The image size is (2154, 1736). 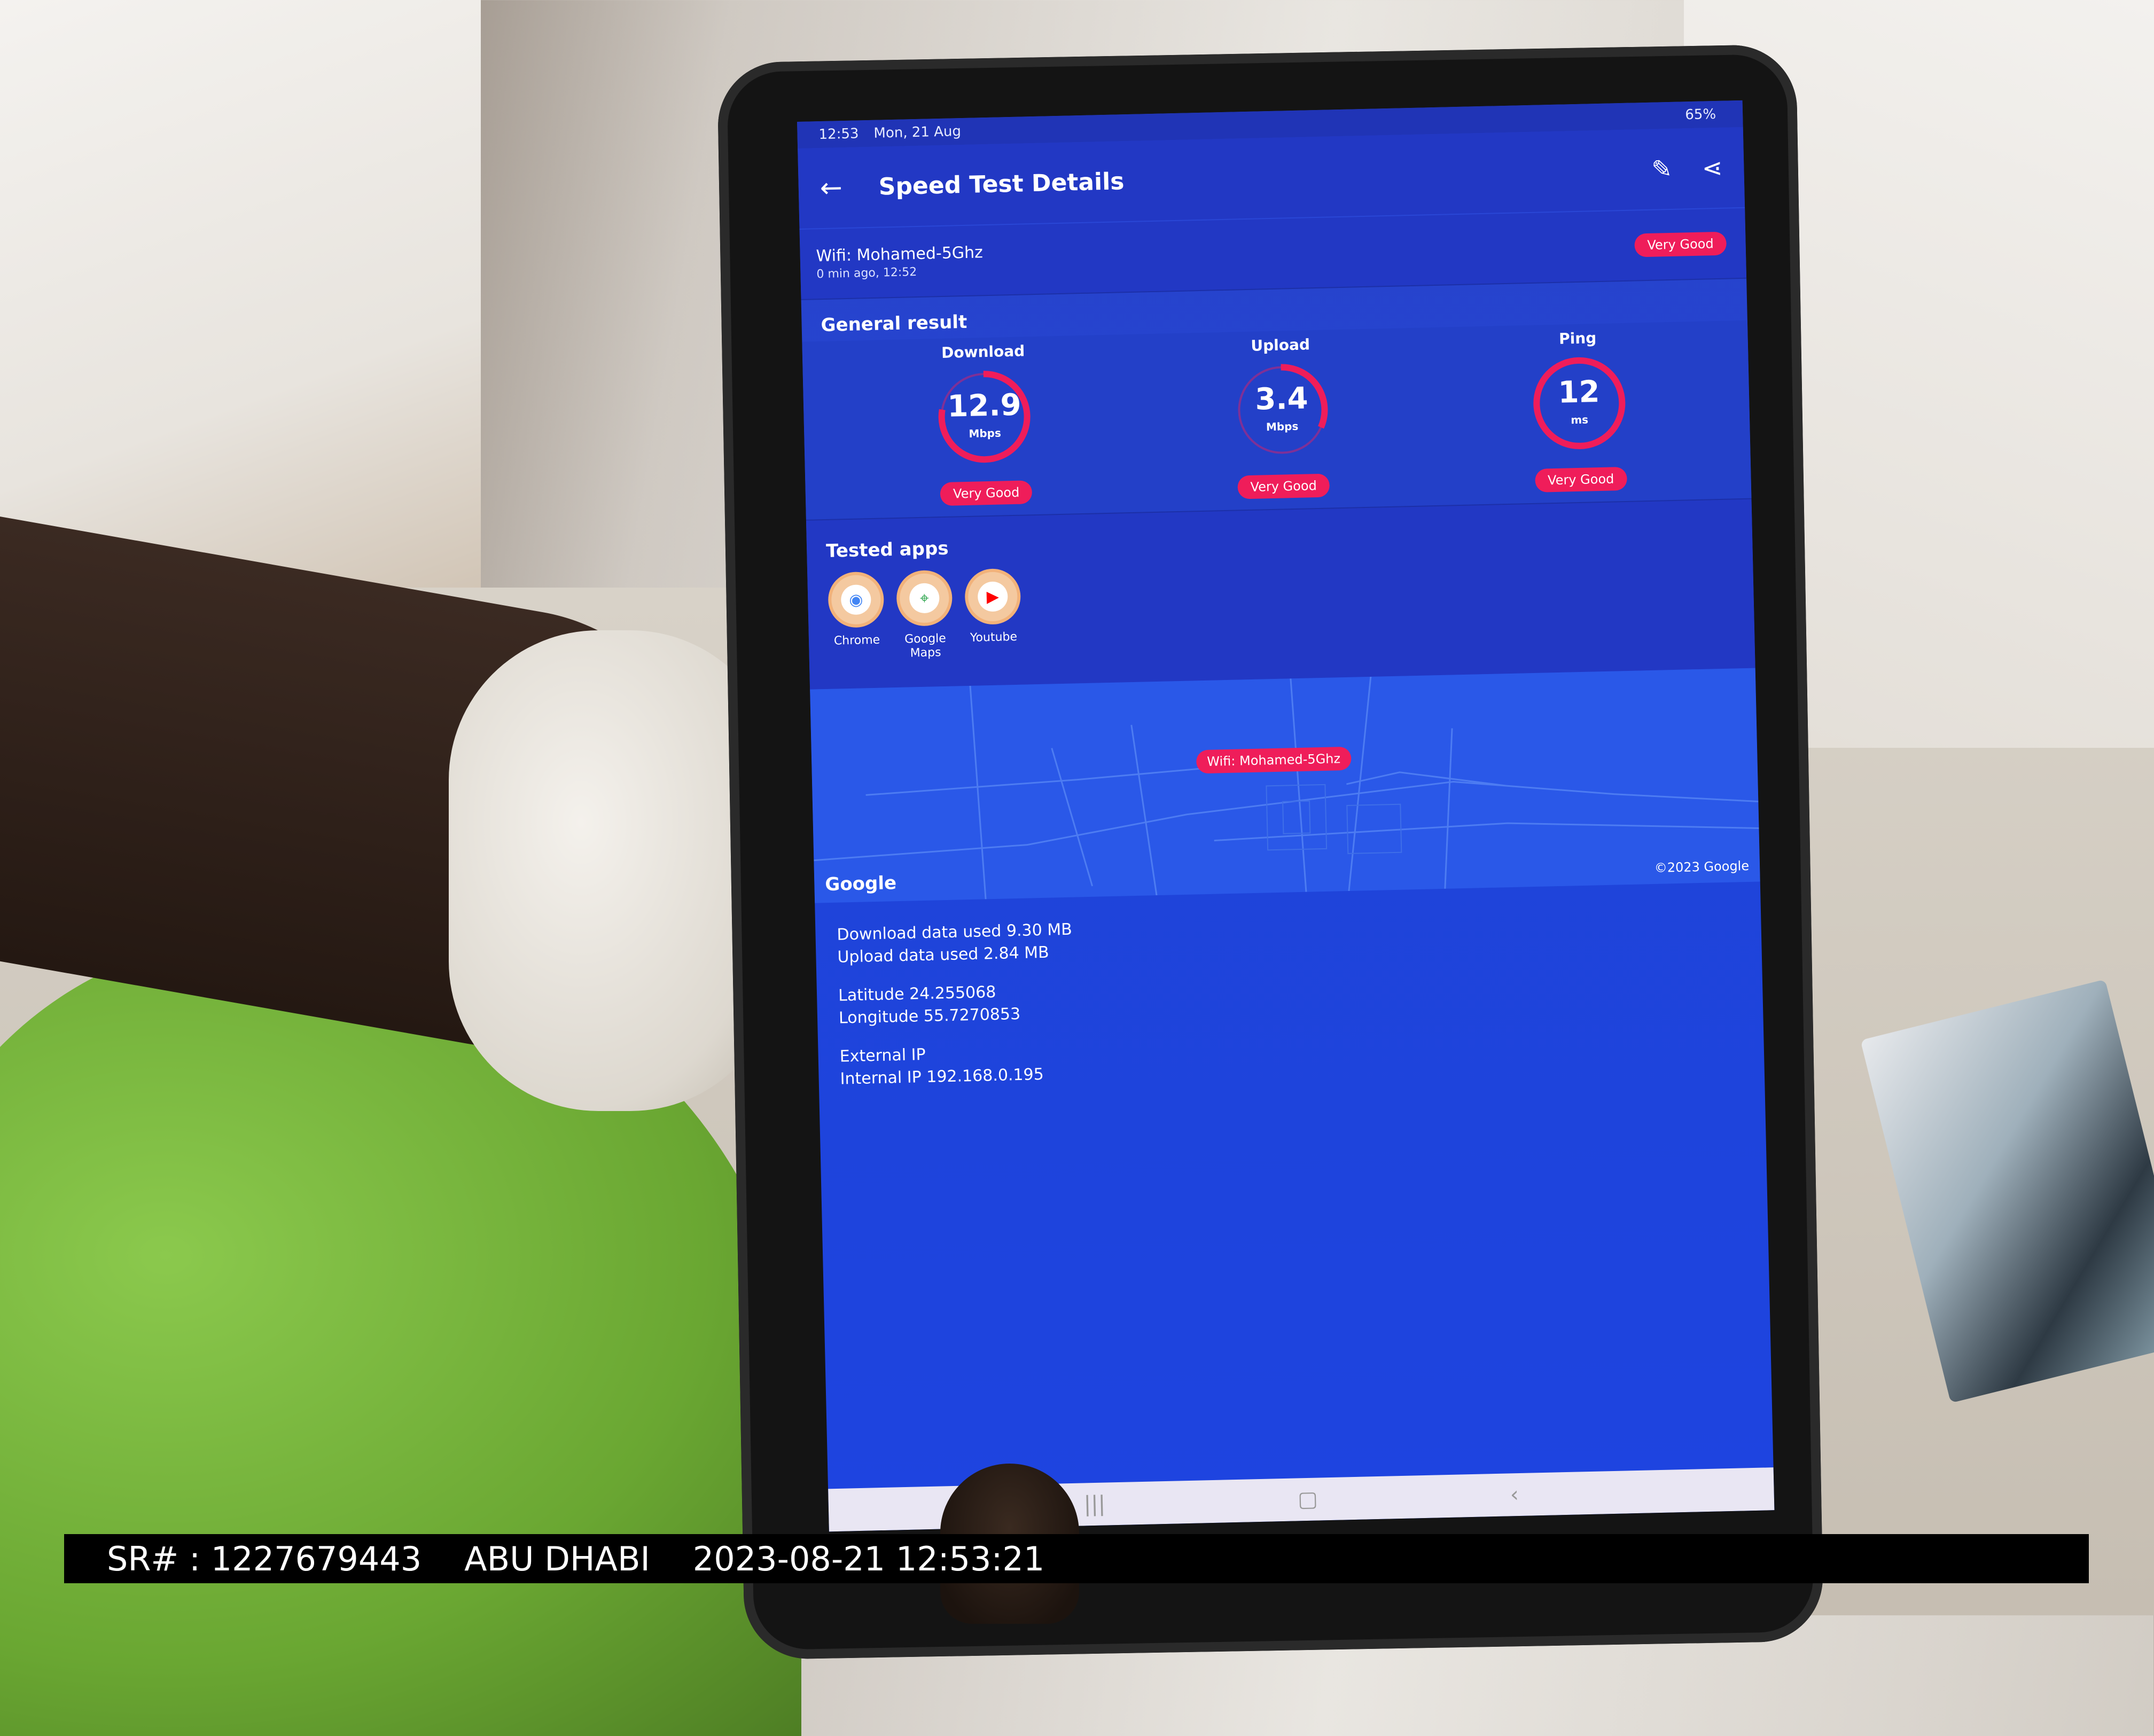 What do you see at coordinates (1016, 954) in the screenshot?
I see `upload-data-value: 2.84 MB` at bounding box center [1016, 954].